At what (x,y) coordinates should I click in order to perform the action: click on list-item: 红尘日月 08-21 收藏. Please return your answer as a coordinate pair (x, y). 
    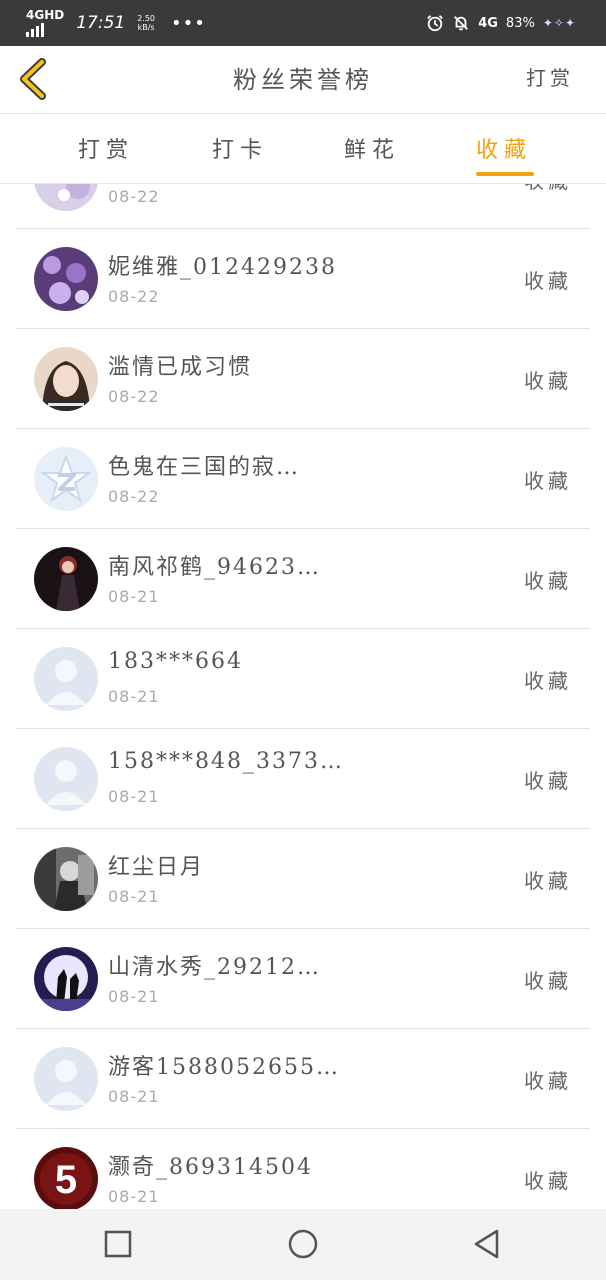
    Looking at the image, I should click on (303, 879).